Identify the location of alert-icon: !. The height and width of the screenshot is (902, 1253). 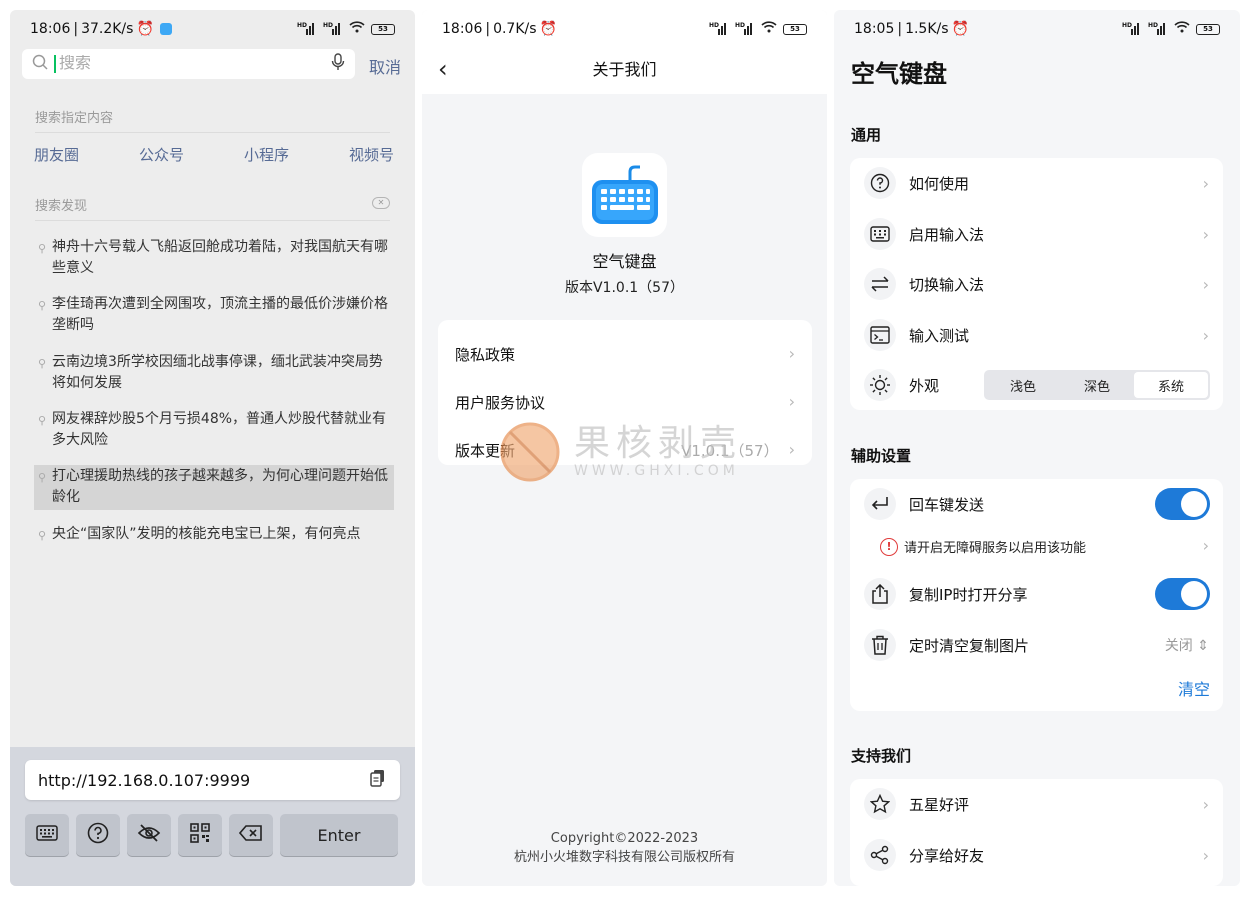
(889, 546).